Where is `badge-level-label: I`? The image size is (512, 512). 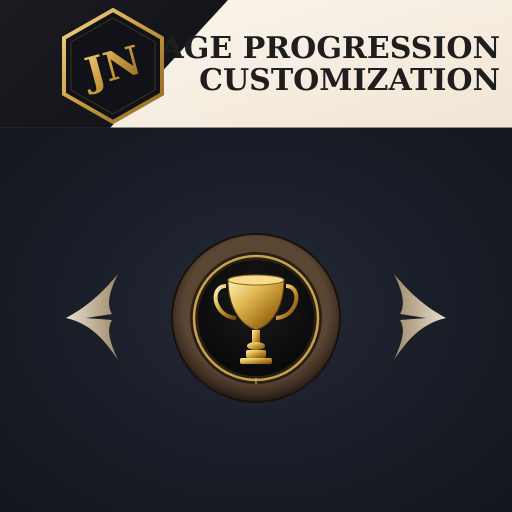 badge-level-label: I is located at coordinates (255, 381).